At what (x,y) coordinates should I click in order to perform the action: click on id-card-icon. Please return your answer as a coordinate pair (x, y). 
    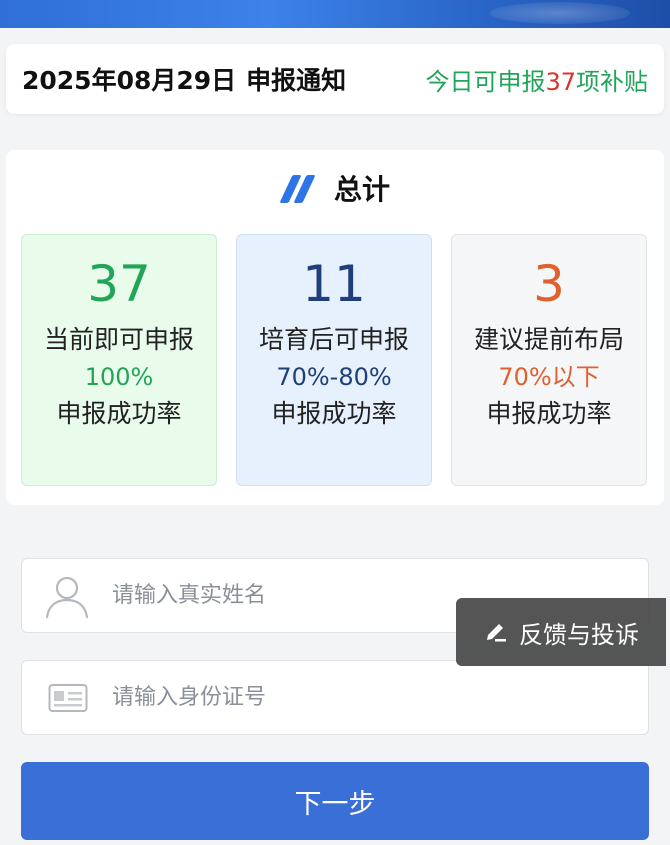
    Looking at the image, I should click on (68, 697).